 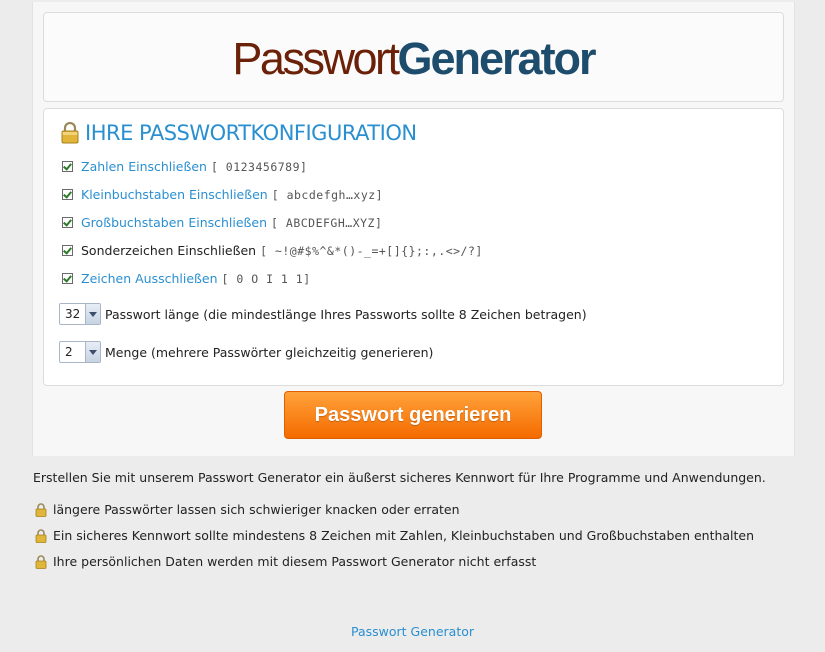 I want to click on option-exclude-label: Zeichen Ausschließen, so click(x=149, y=278).